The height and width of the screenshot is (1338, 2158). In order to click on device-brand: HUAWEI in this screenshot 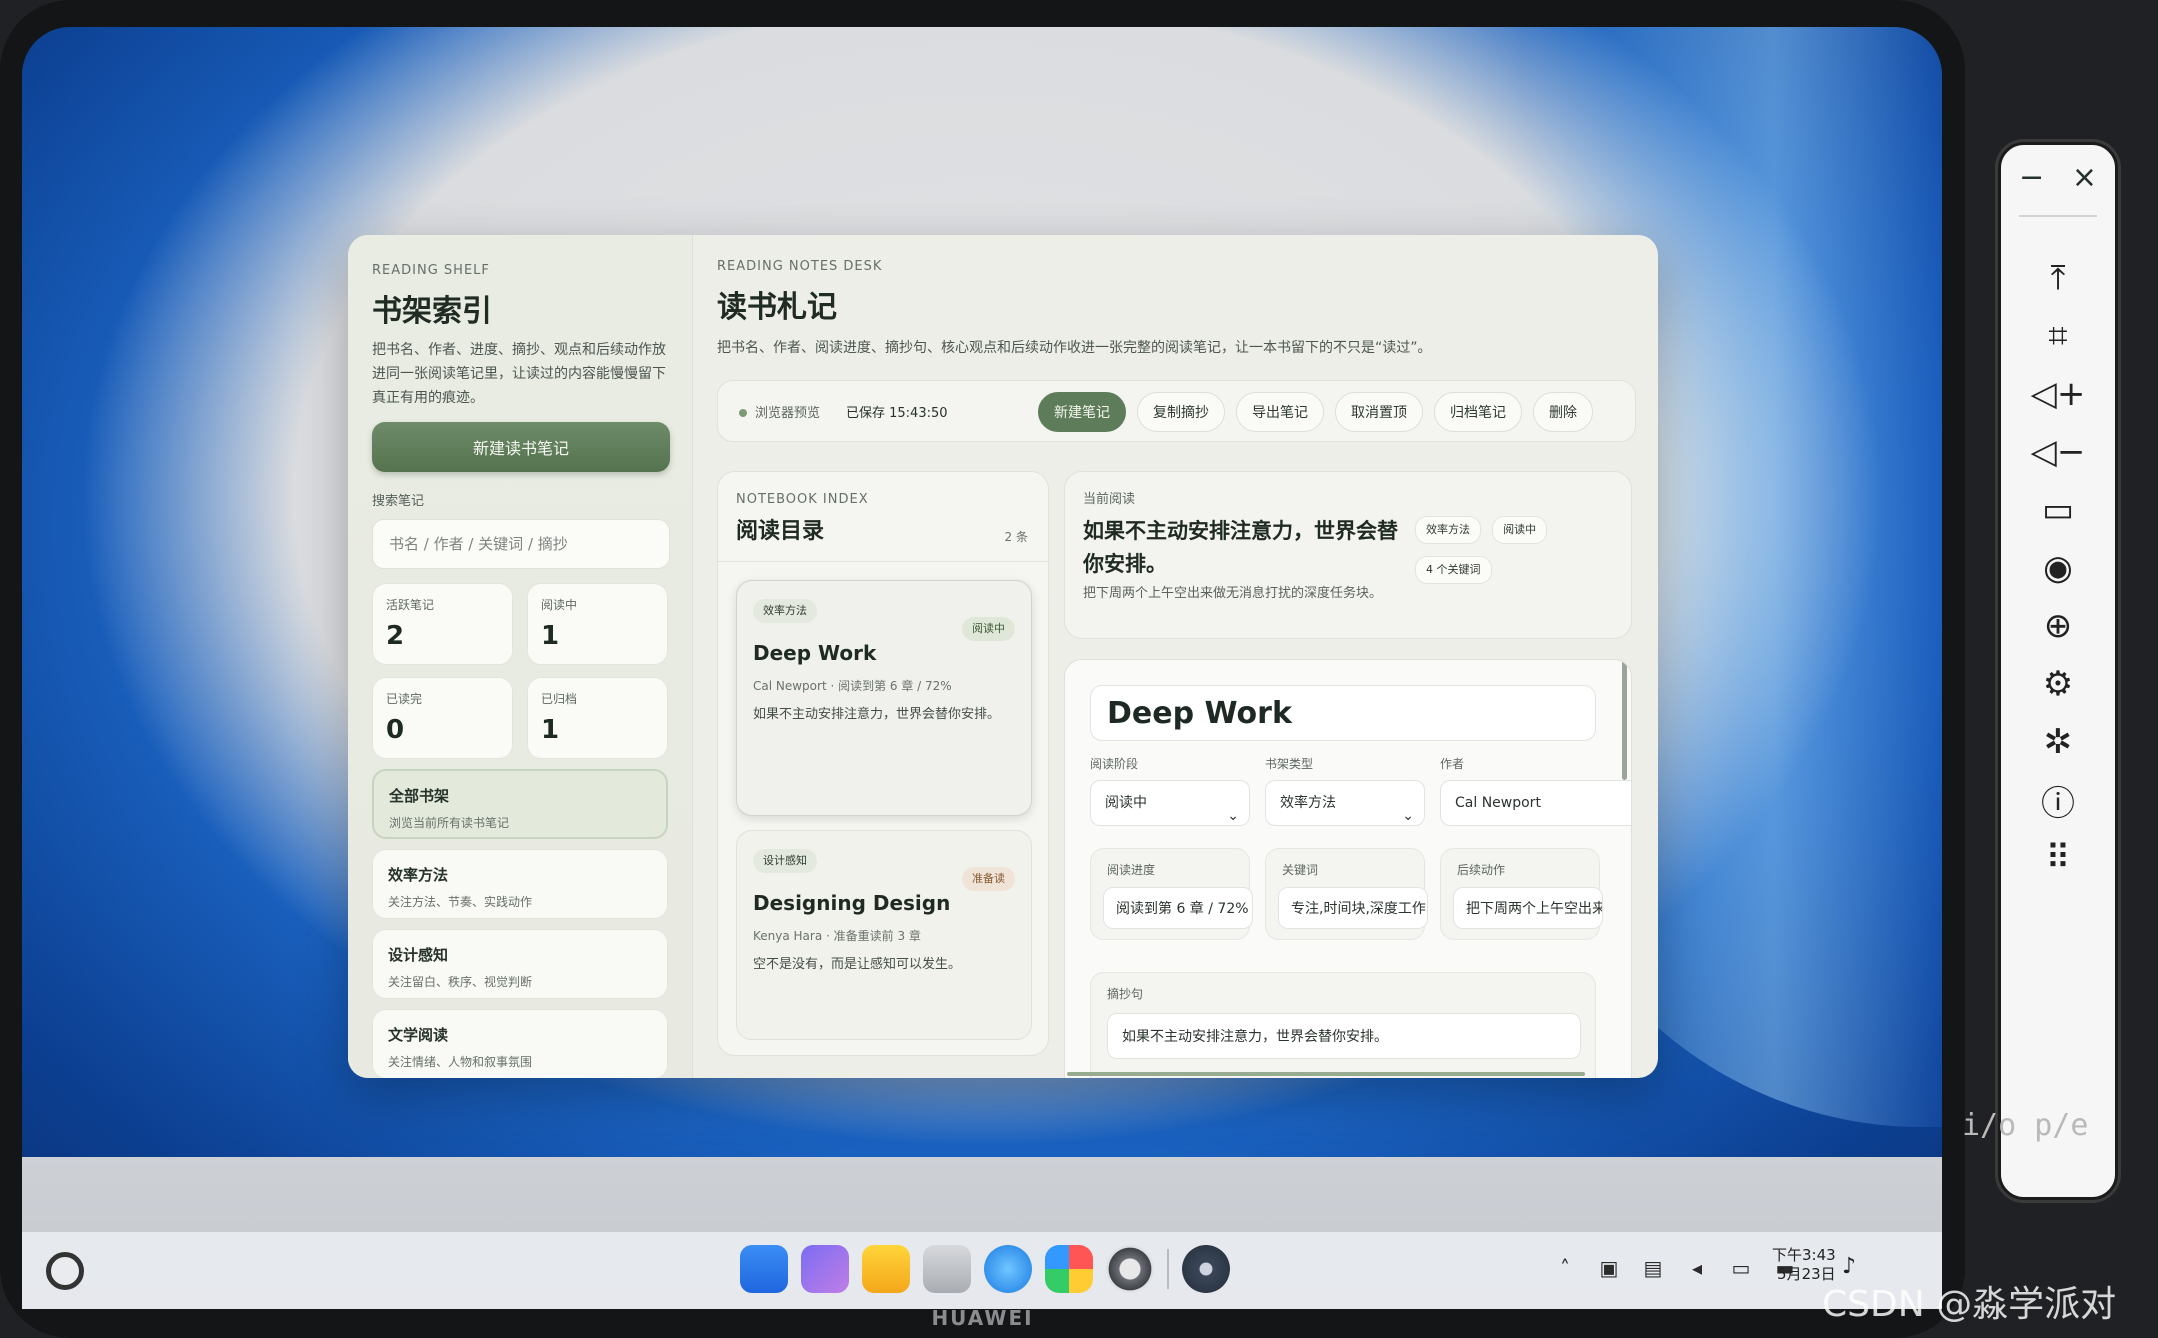, I will do `click(982, 1318)`.